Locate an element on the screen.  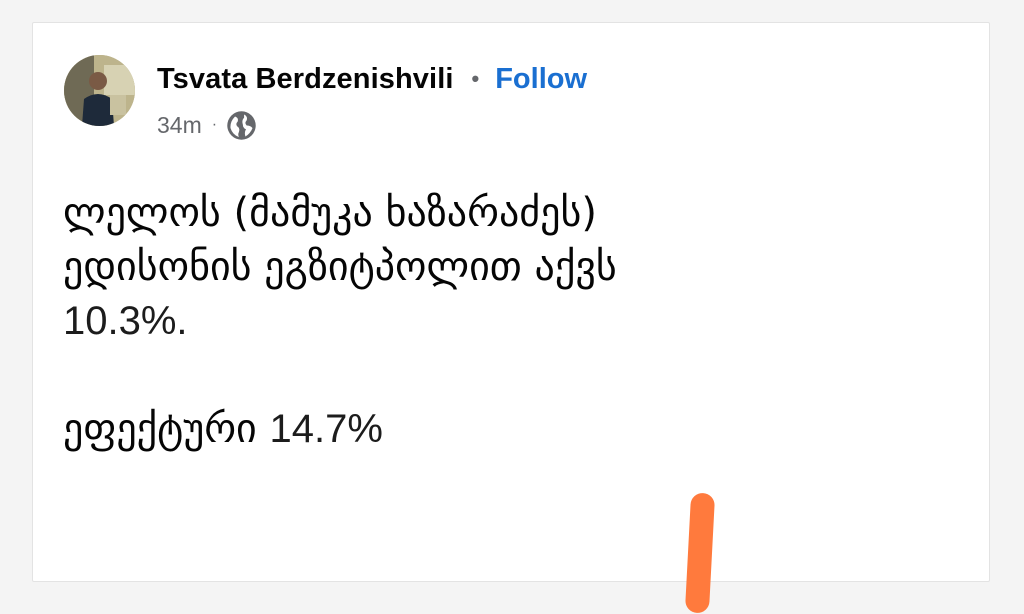
author-line: Tsvata Berdzenishvili • Follow is located at coordinates (372, 79).